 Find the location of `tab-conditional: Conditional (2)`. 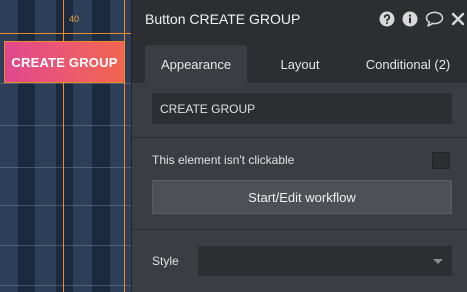

tab-conditional: Conditional (2) is located at coordinates (408, 64).